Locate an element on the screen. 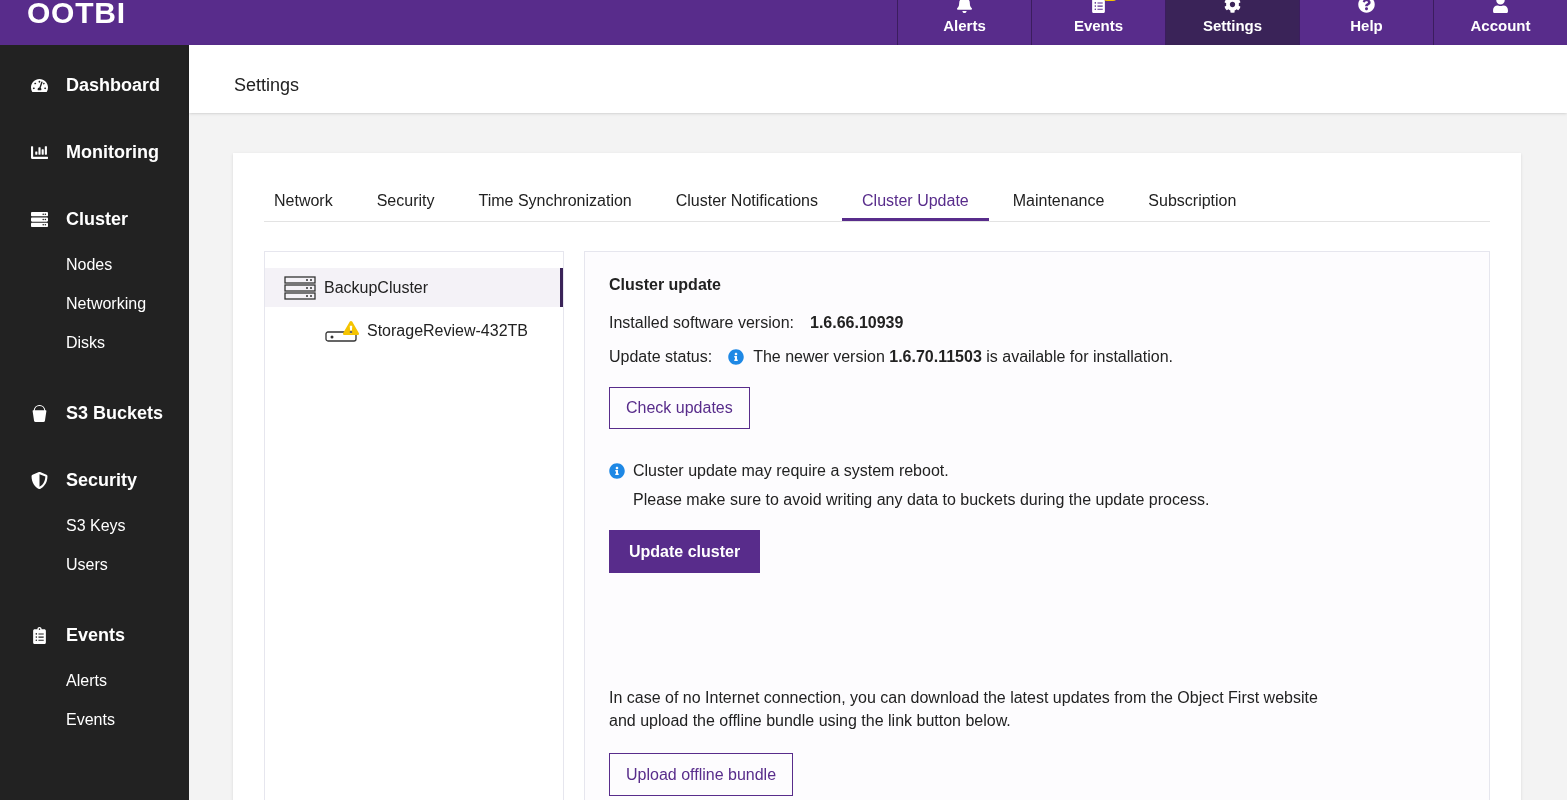 The width and height of the screenshot is (1567, 800). bar-chart-icon is located at coordinates (39, 152).